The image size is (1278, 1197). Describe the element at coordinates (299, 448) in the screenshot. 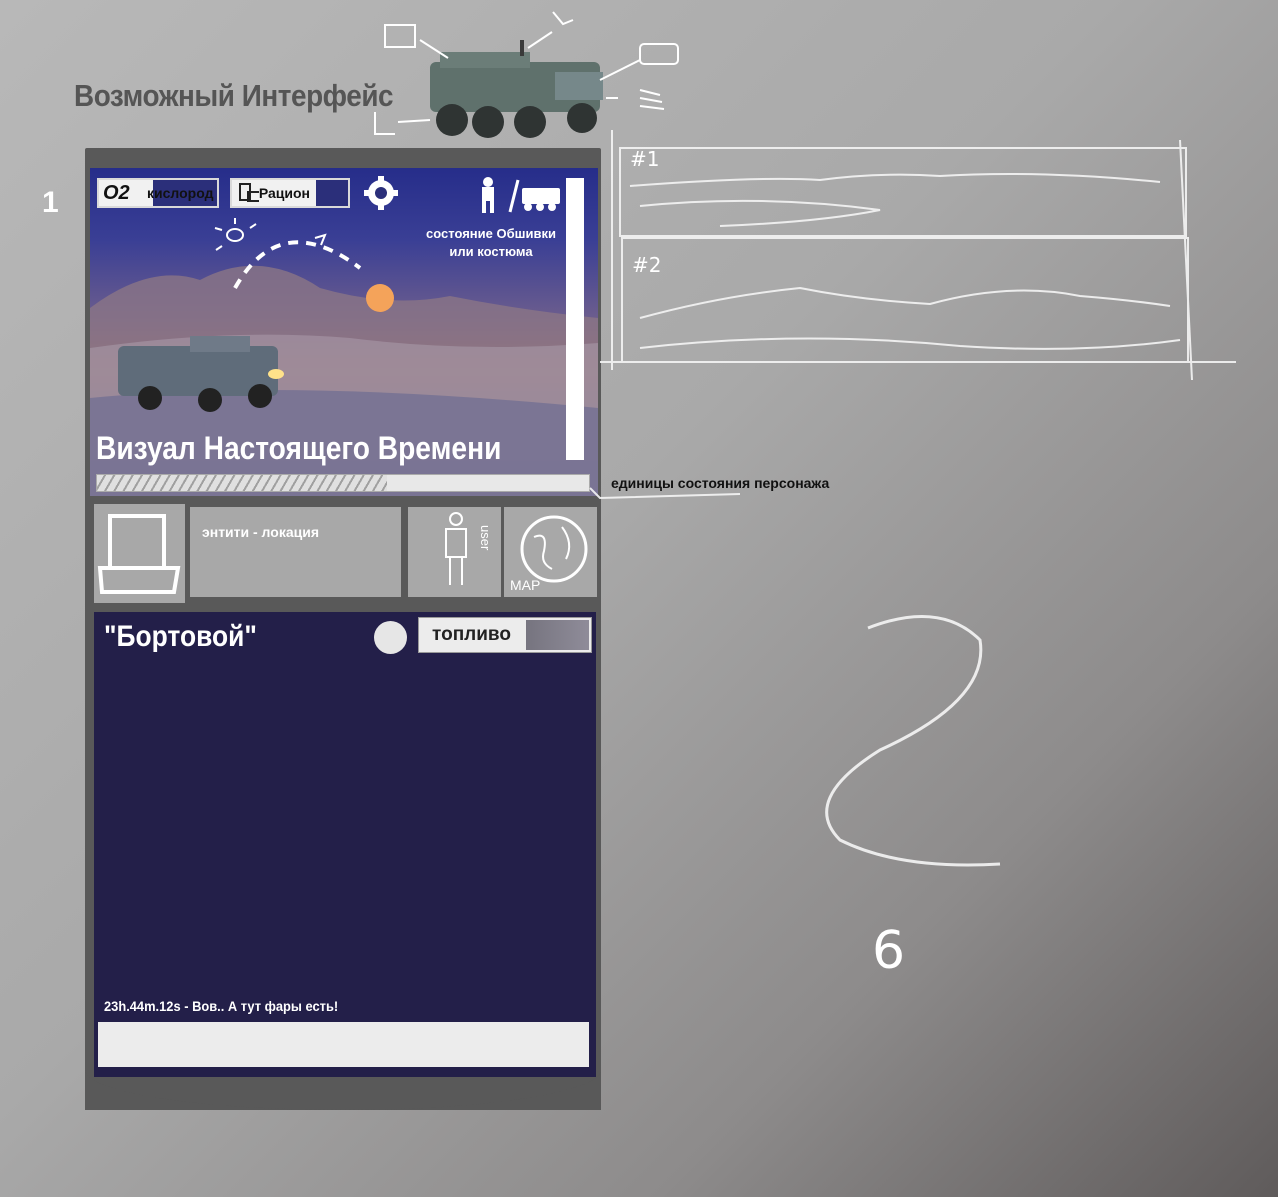

I see `visual-title: Визуал Настоящего Времени` at that location.